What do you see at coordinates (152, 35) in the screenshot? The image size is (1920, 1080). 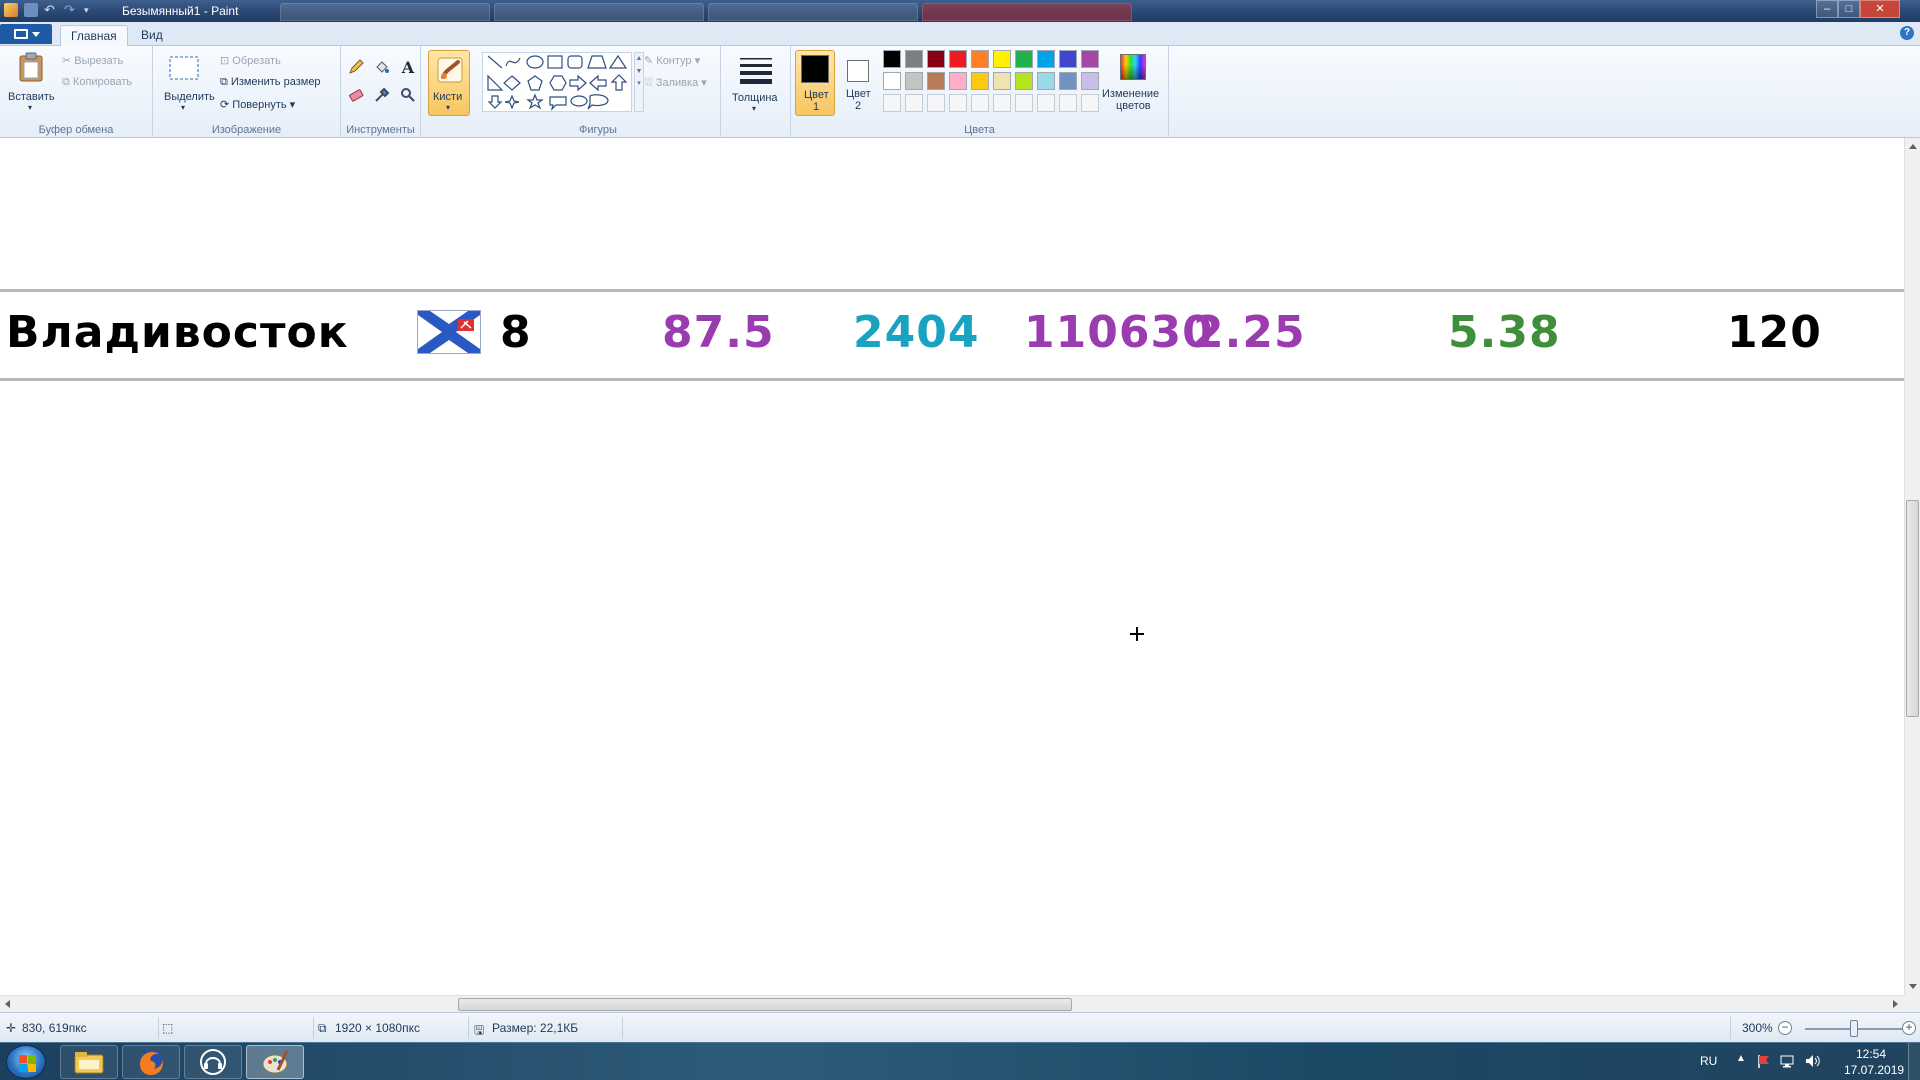 I see `tab-view: Вид` at bounding box center [152, 35].